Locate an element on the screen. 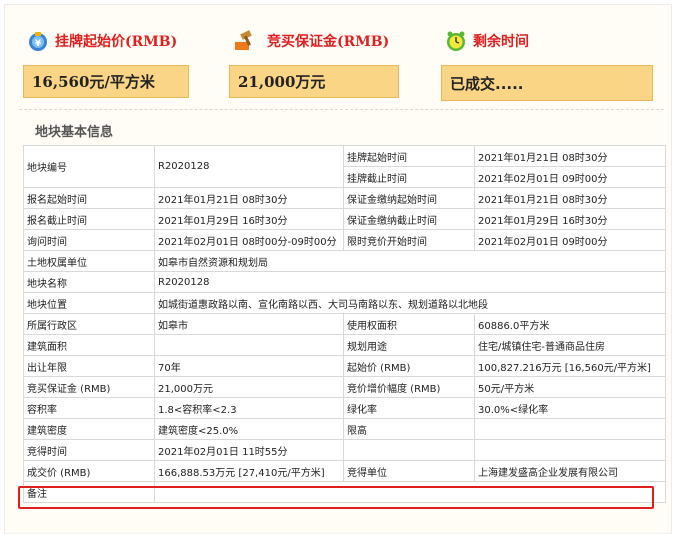 The image size is (676, 534). cell-label: 出让年限 is located at coordinates (89, 366).